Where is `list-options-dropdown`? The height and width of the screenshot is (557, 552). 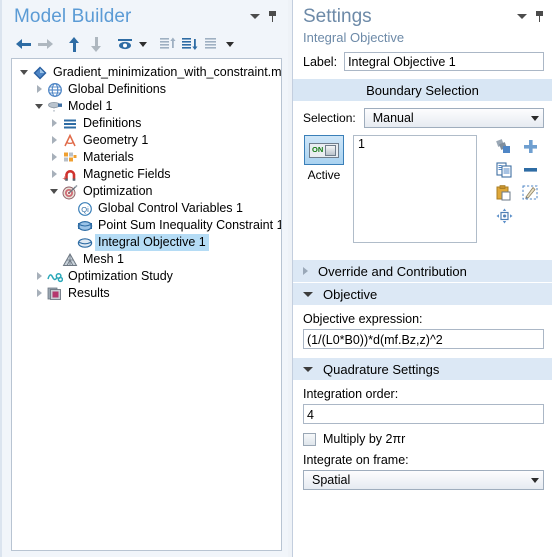 list-options-dropdown is located at coordinates (230, 44).